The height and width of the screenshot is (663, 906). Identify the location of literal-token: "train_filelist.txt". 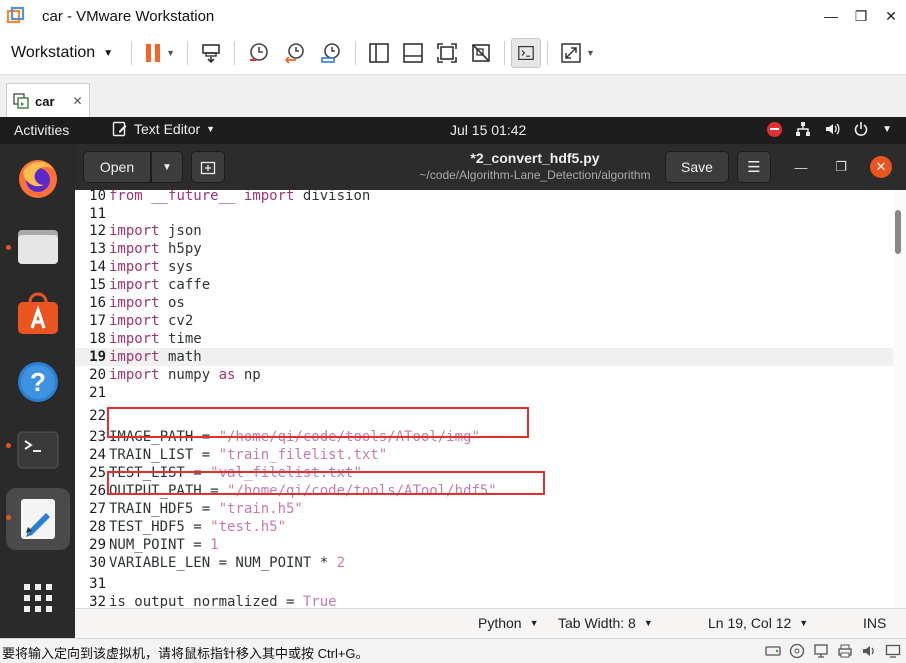
(303, 455).